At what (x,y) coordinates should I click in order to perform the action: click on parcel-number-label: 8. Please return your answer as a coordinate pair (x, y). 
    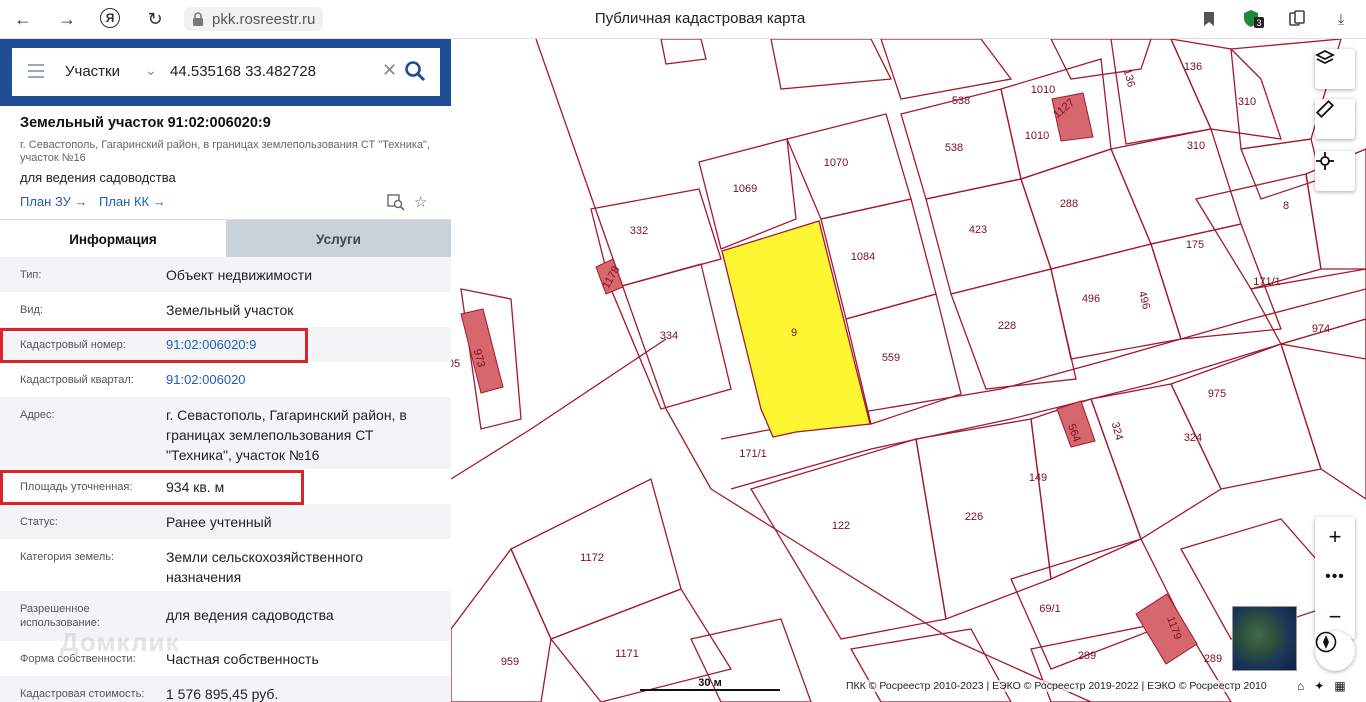
    Looking at the image, I should click on (1286, 206).